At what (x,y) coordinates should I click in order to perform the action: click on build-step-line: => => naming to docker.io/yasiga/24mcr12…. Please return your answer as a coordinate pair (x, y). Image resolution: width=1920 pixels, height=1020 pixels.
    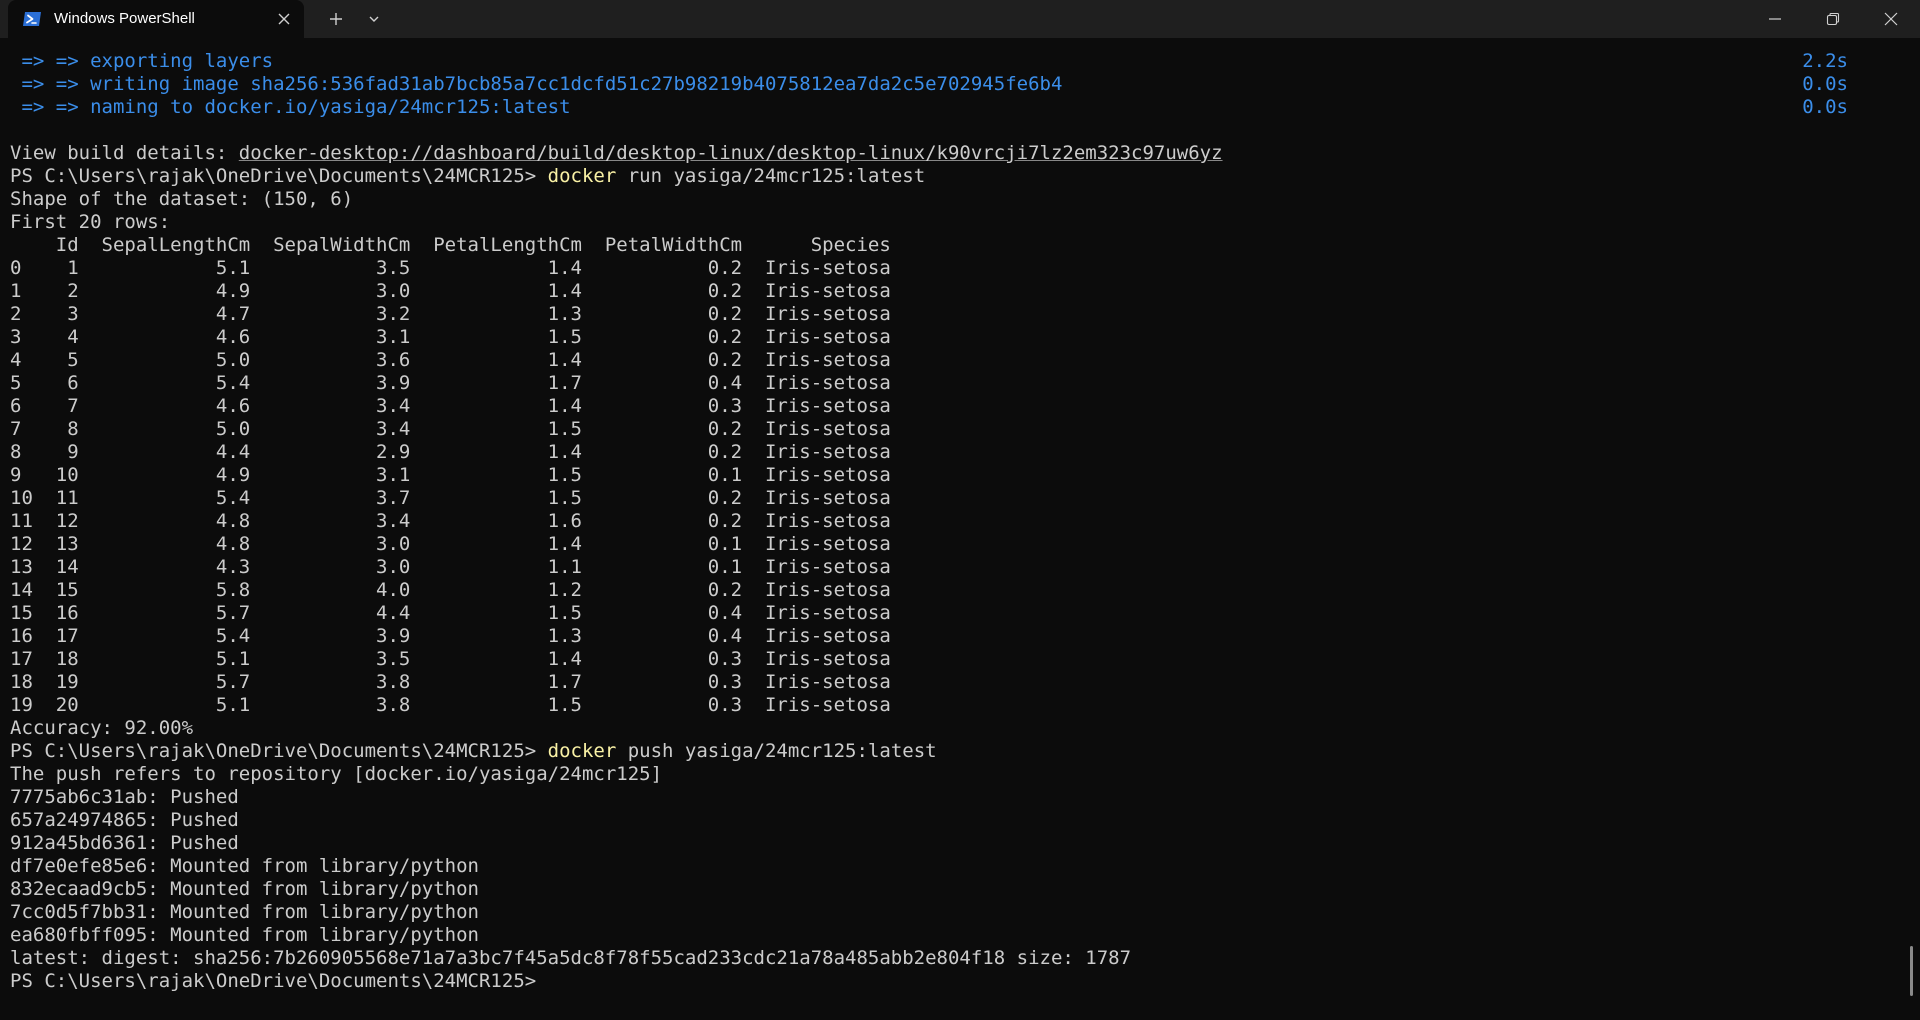
    Looking at the image, I should click on (950, 107).